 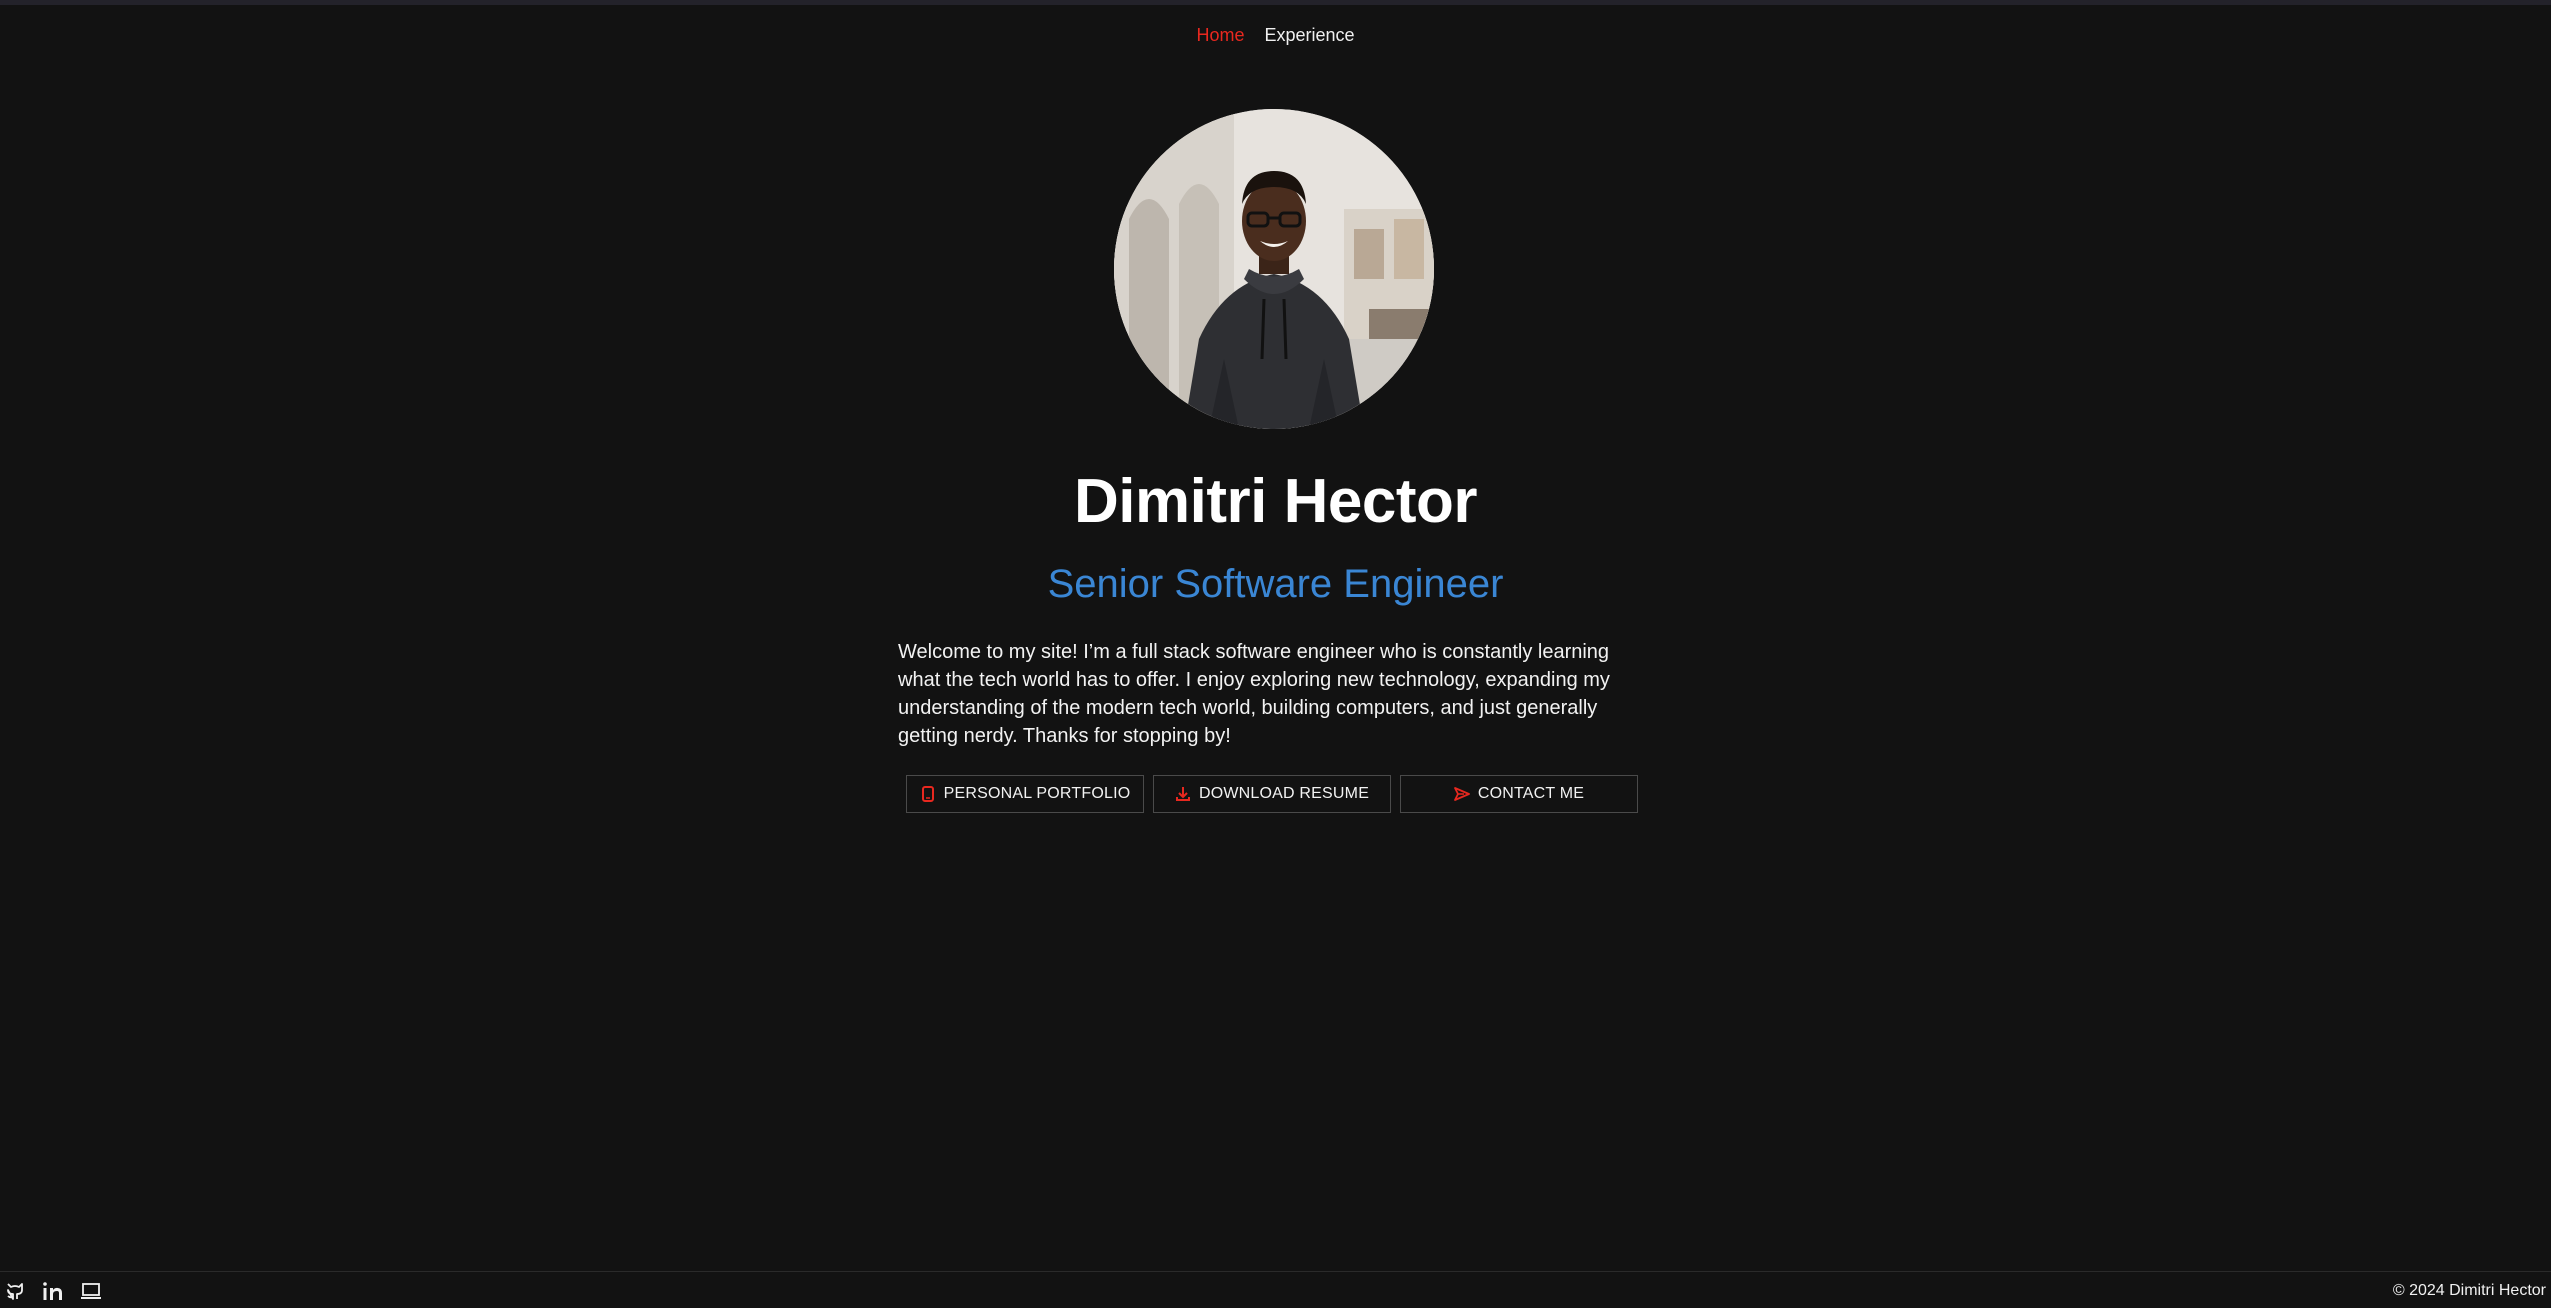 I want to click on download-resume-label: DOWNLOAD RESUME, so click(x=1284, y=793).